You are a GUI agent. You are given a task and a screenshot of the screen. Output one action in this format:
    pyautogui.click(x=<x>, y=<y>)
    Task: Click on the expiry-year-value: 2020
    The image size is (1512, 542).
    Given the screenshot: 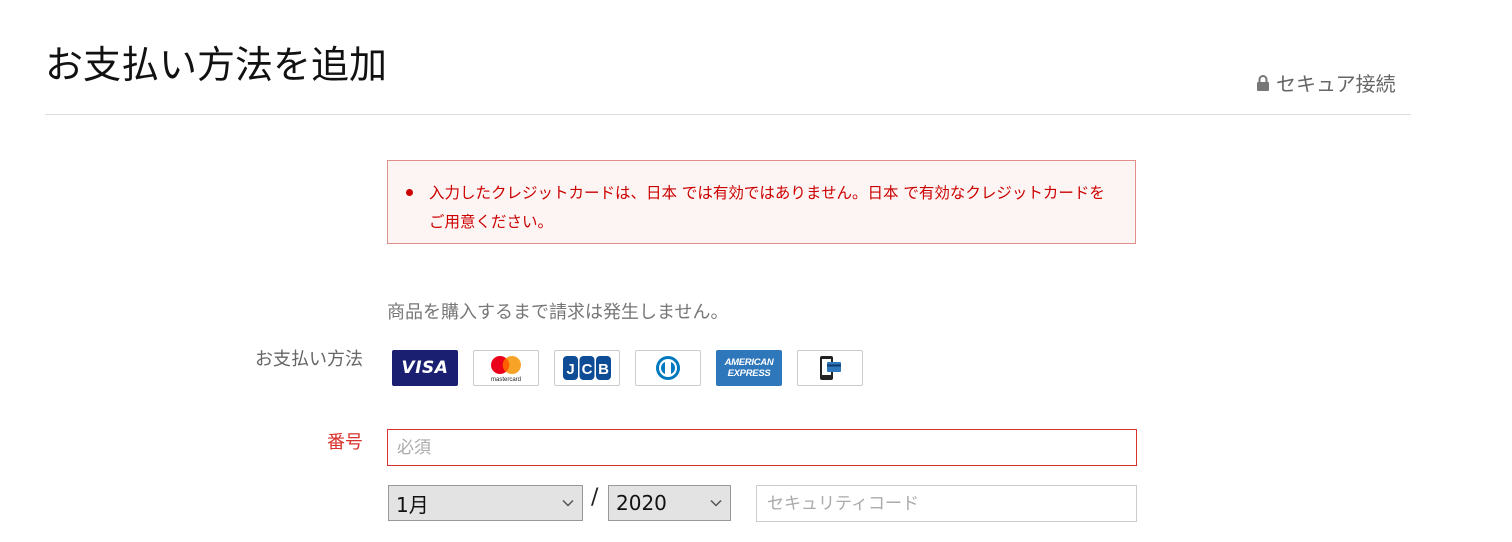 What is the action you would take?
    pyautogui.click(x=641, y=503)
    